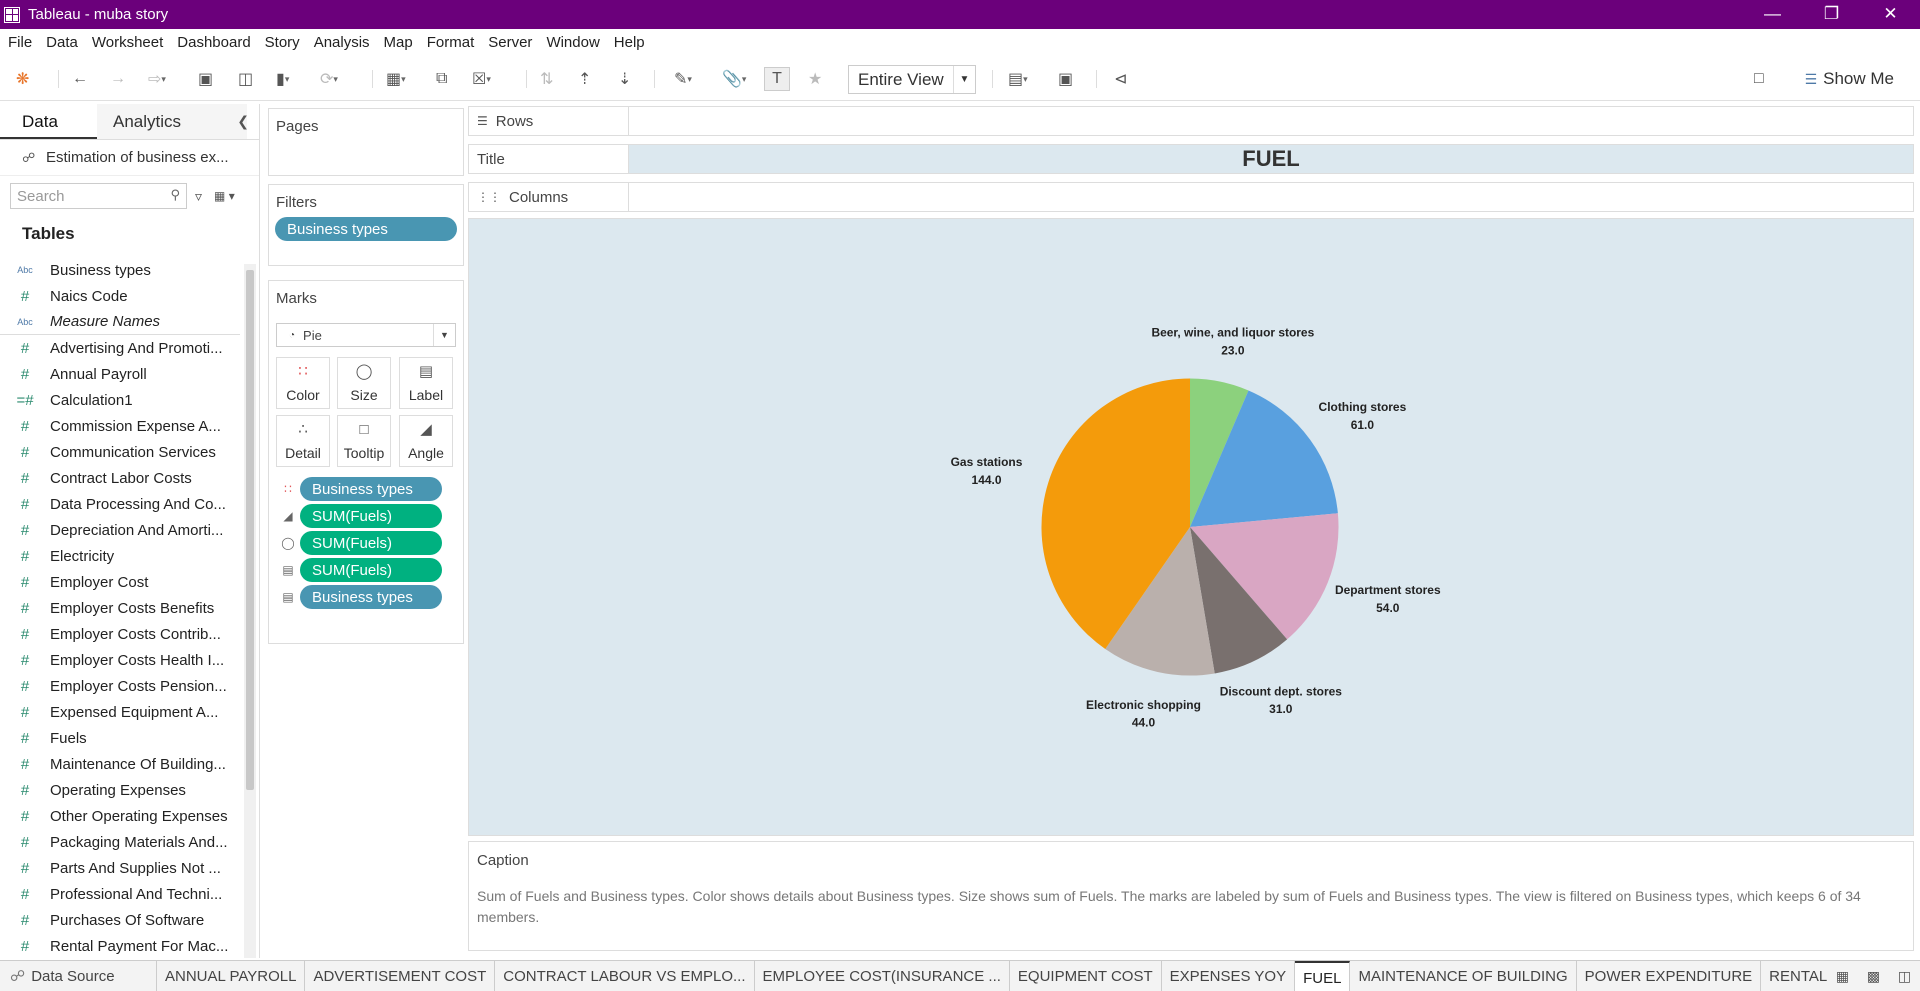 The image size is (1920, 991). I want to click on field-item: # Purchases Of Software, so click(120, 920).